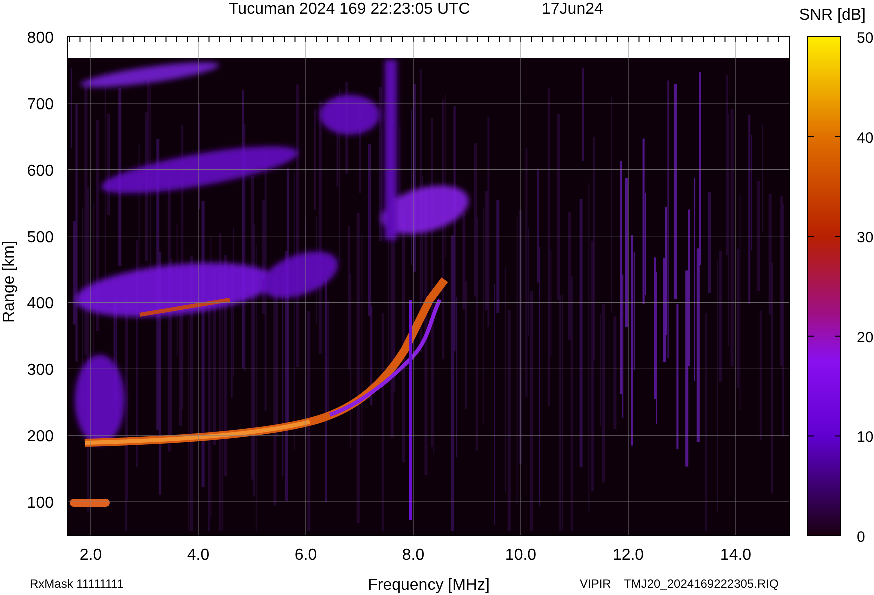  Describe the element at coordinates (40, 38) in the screenshot. I see `y-tick-label: 800` at that location.